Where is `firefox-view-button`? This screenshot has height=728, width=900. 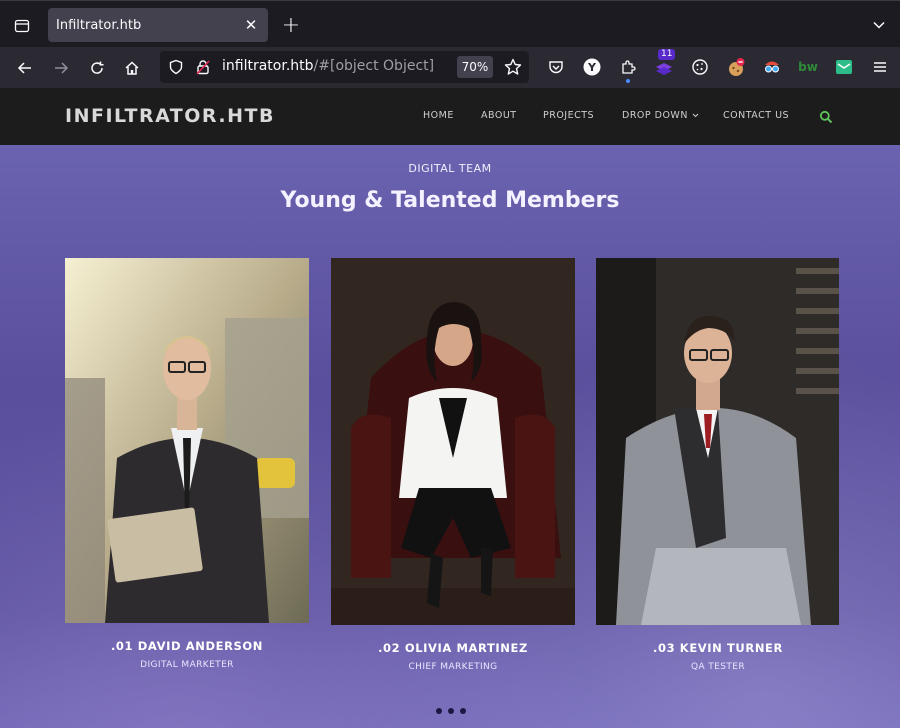 firefox-view-button is located at coordinates (22, 26).